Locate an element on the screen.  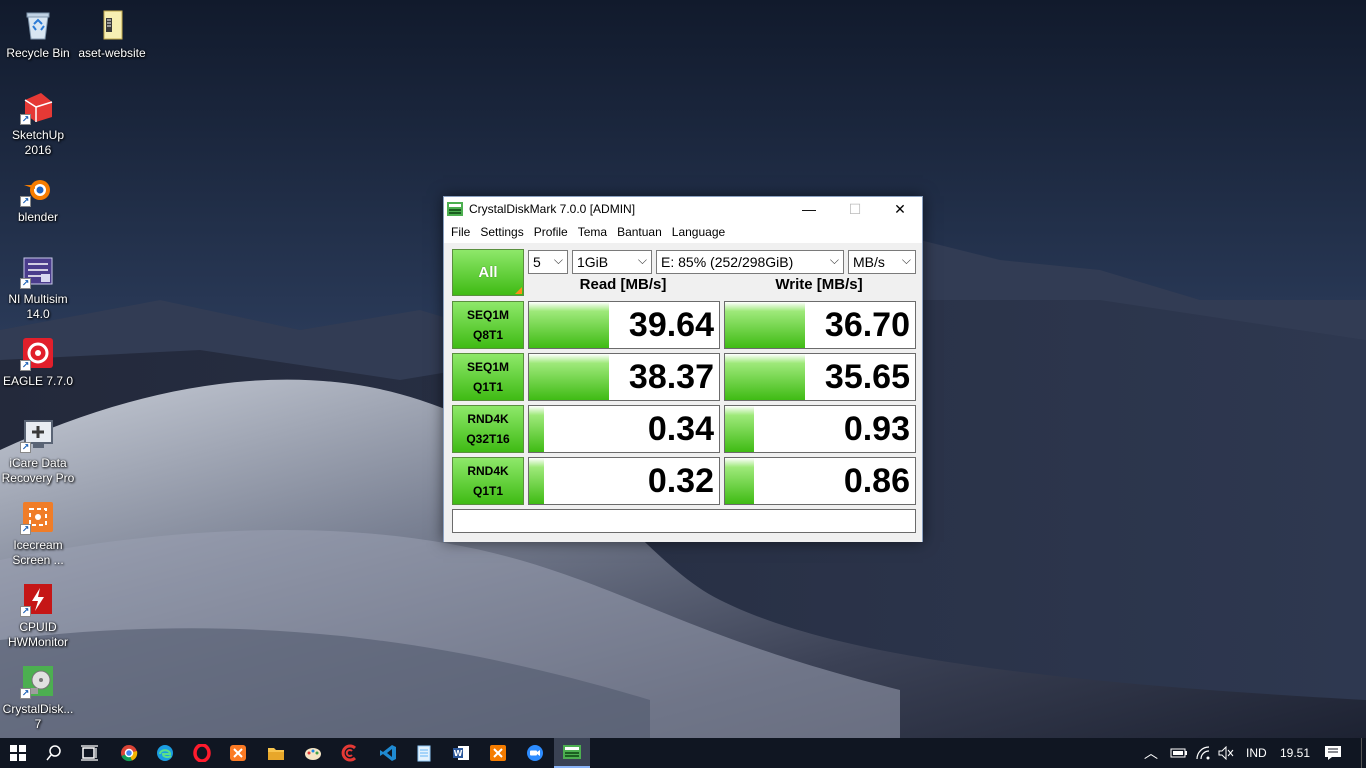
close-button: ✕ is located at coordinates (900, 209).